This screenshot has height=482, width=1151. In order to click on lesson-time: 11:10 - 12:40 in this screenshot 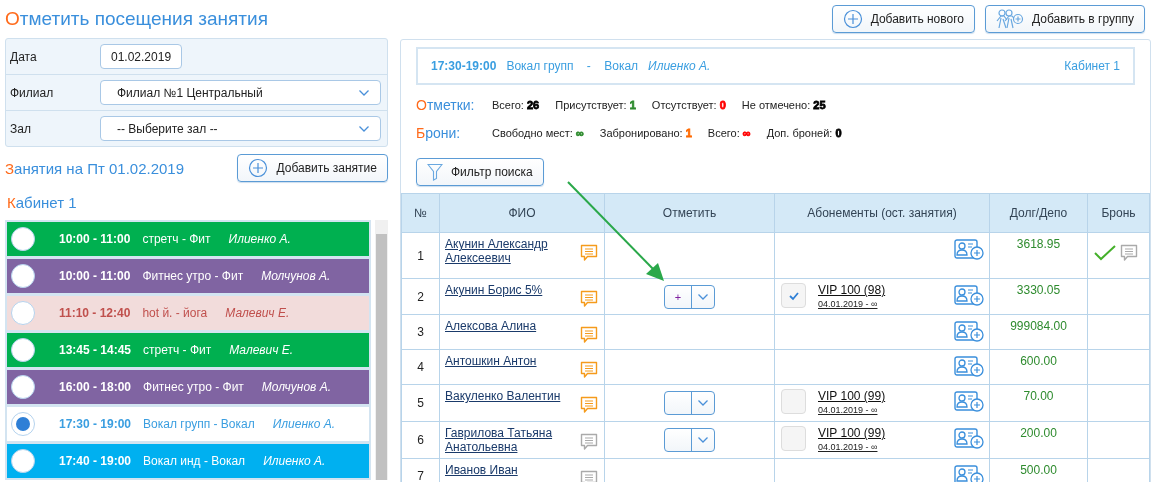, I will do `click(95, 313)`.